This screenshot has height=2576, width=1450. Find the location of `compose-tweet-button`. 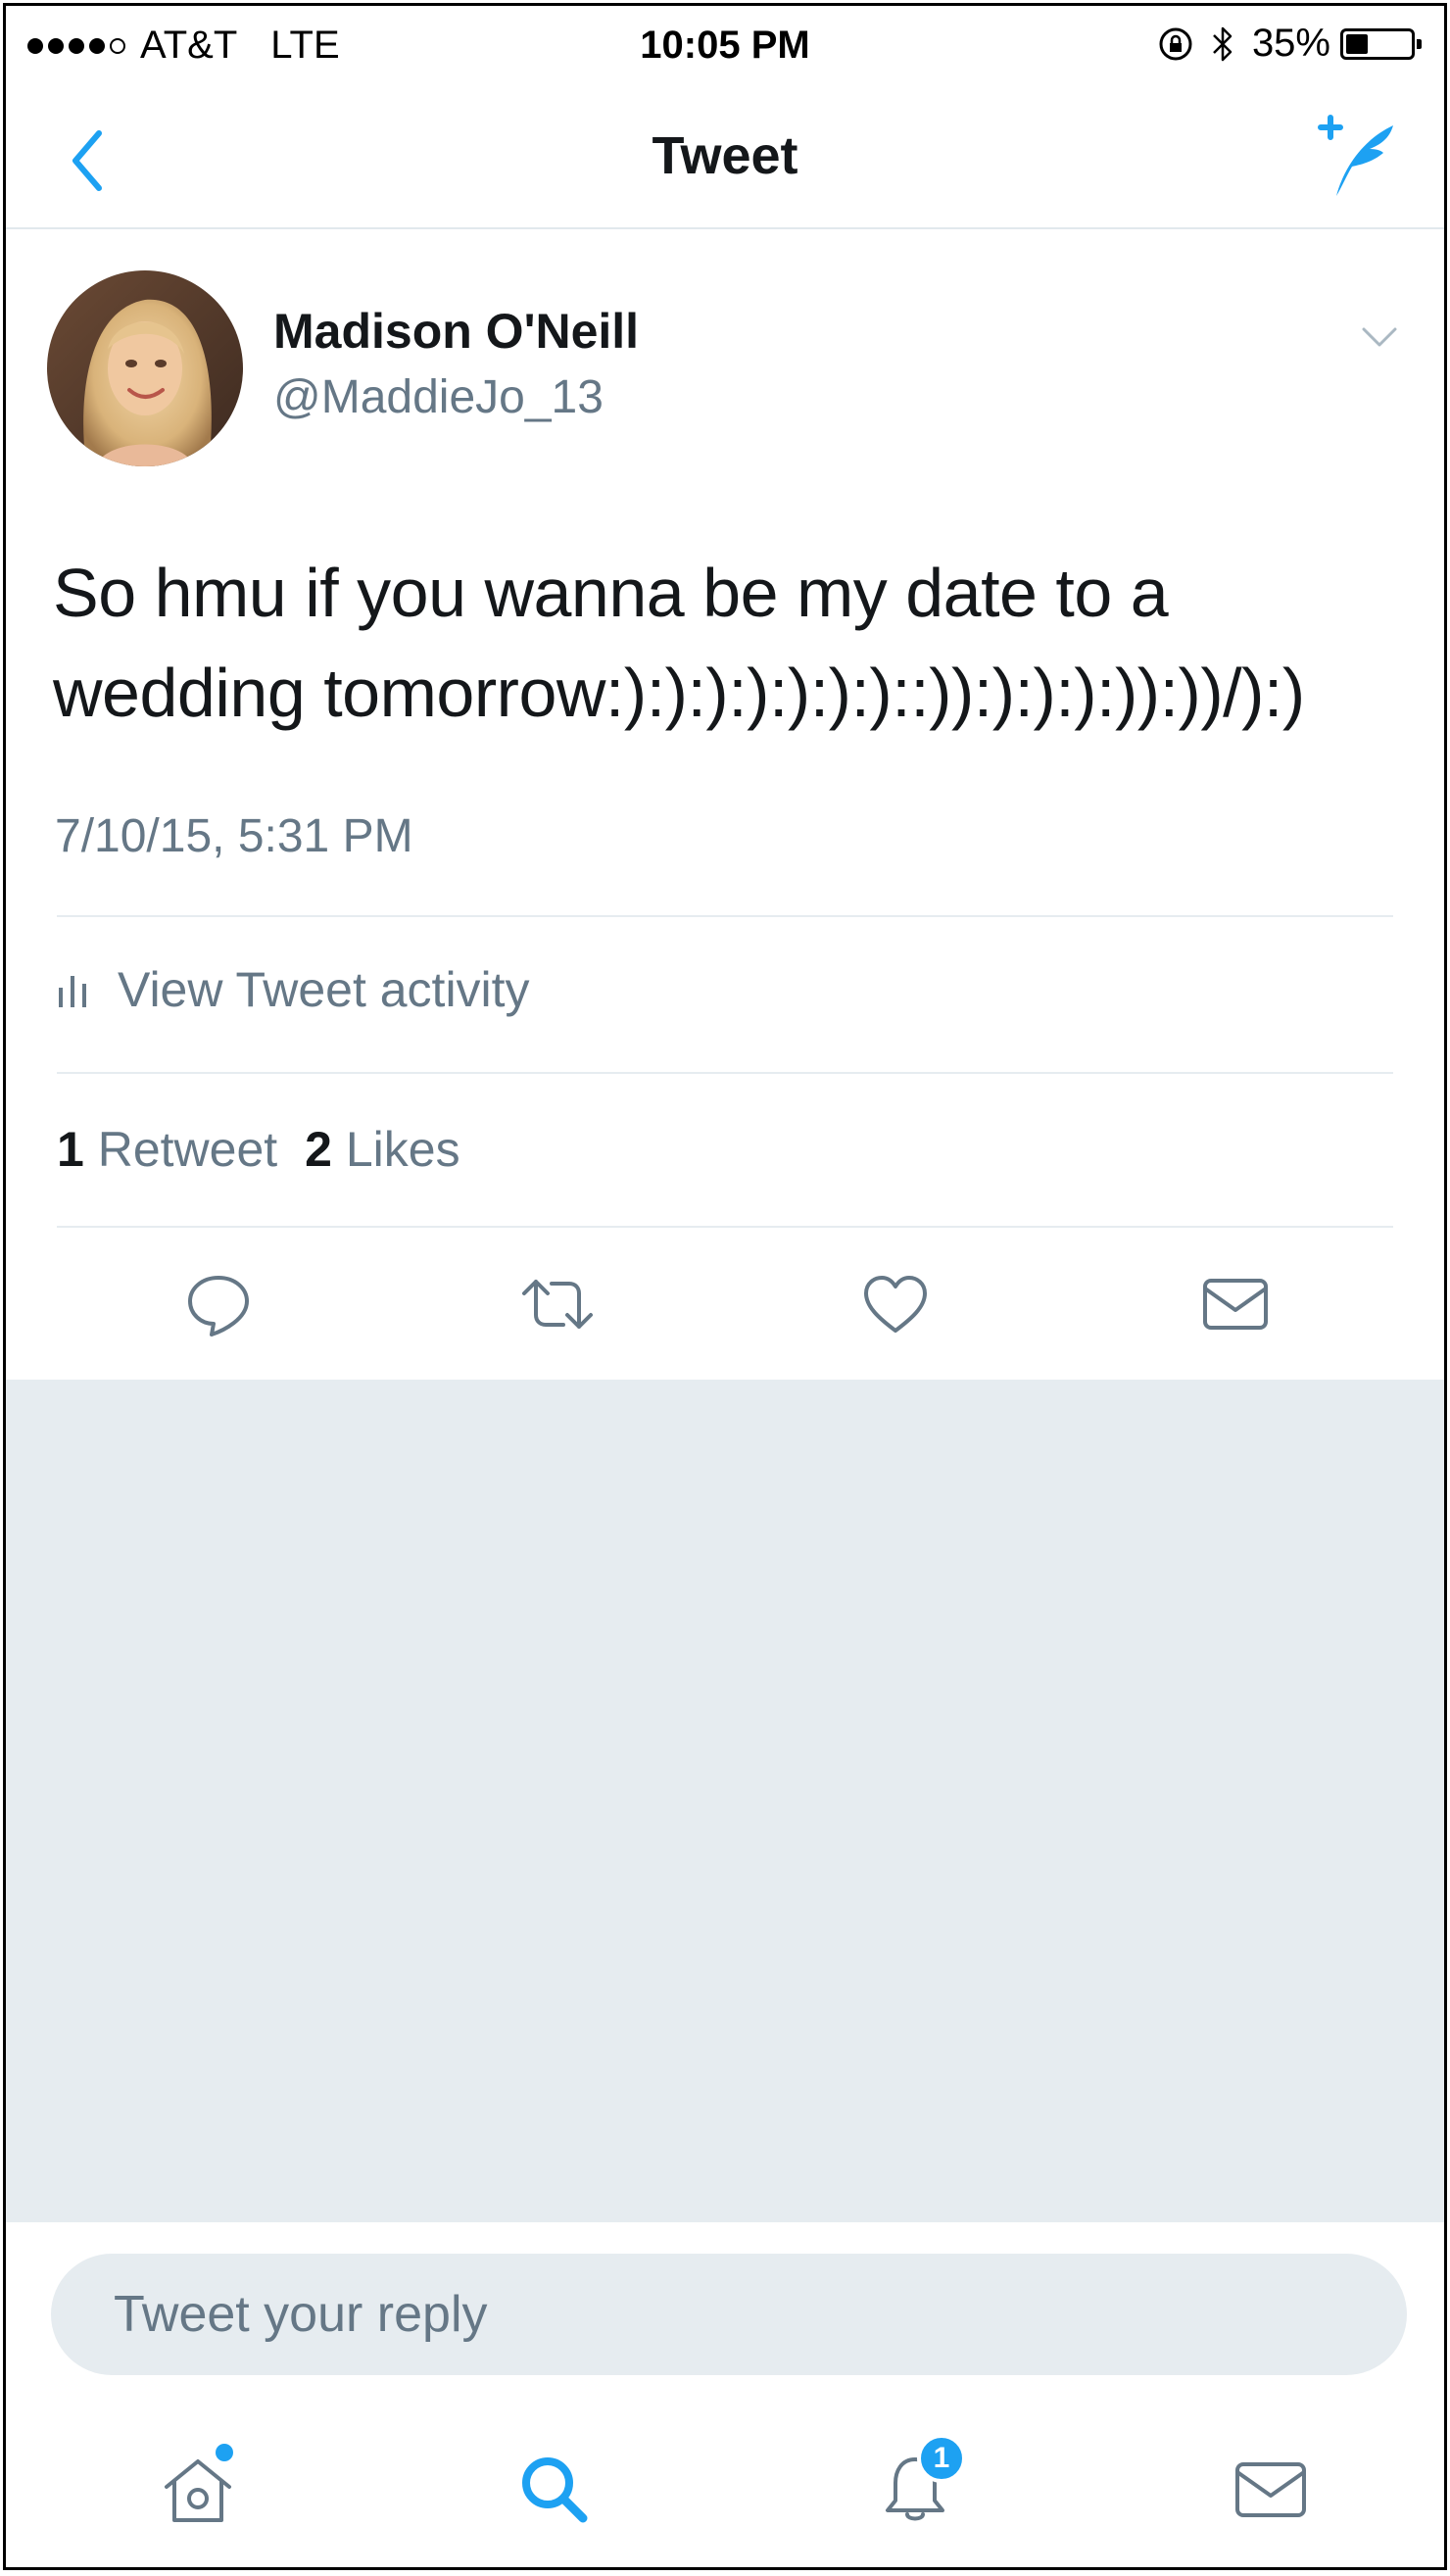

compose-tweet-button is located at coordinates (1356, 155).